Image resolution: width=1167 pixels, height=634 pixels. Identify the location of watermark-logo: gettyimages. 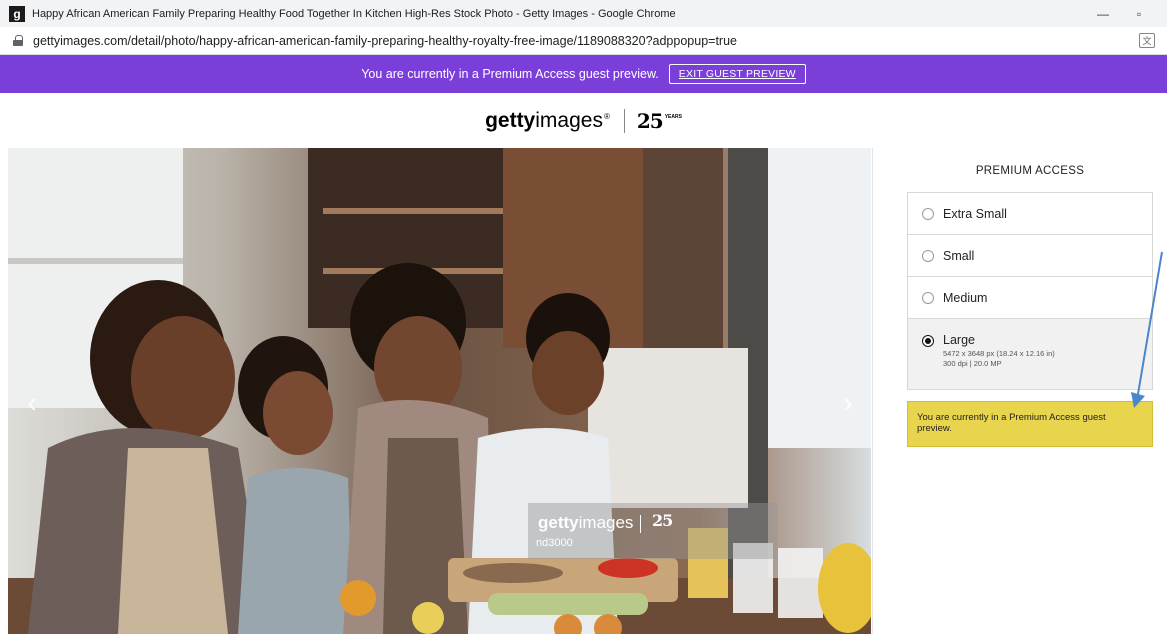
(585, 523).